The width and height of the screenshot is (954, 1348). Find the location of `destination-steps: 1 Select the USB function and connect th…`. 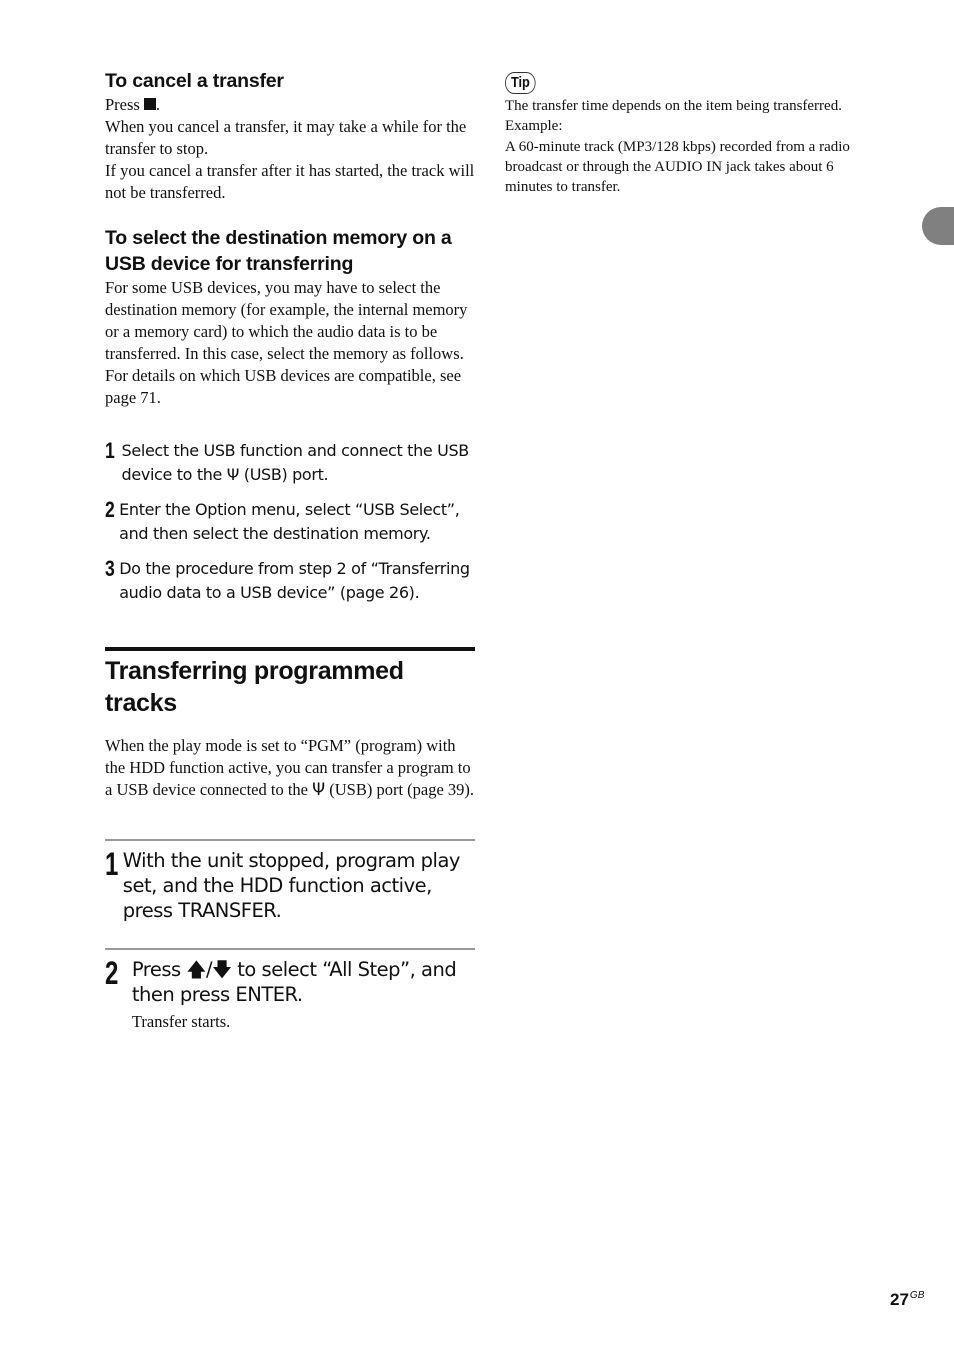

destination-steps: 1 Select the USB function and connect th… is located at coordinates (291, 522).